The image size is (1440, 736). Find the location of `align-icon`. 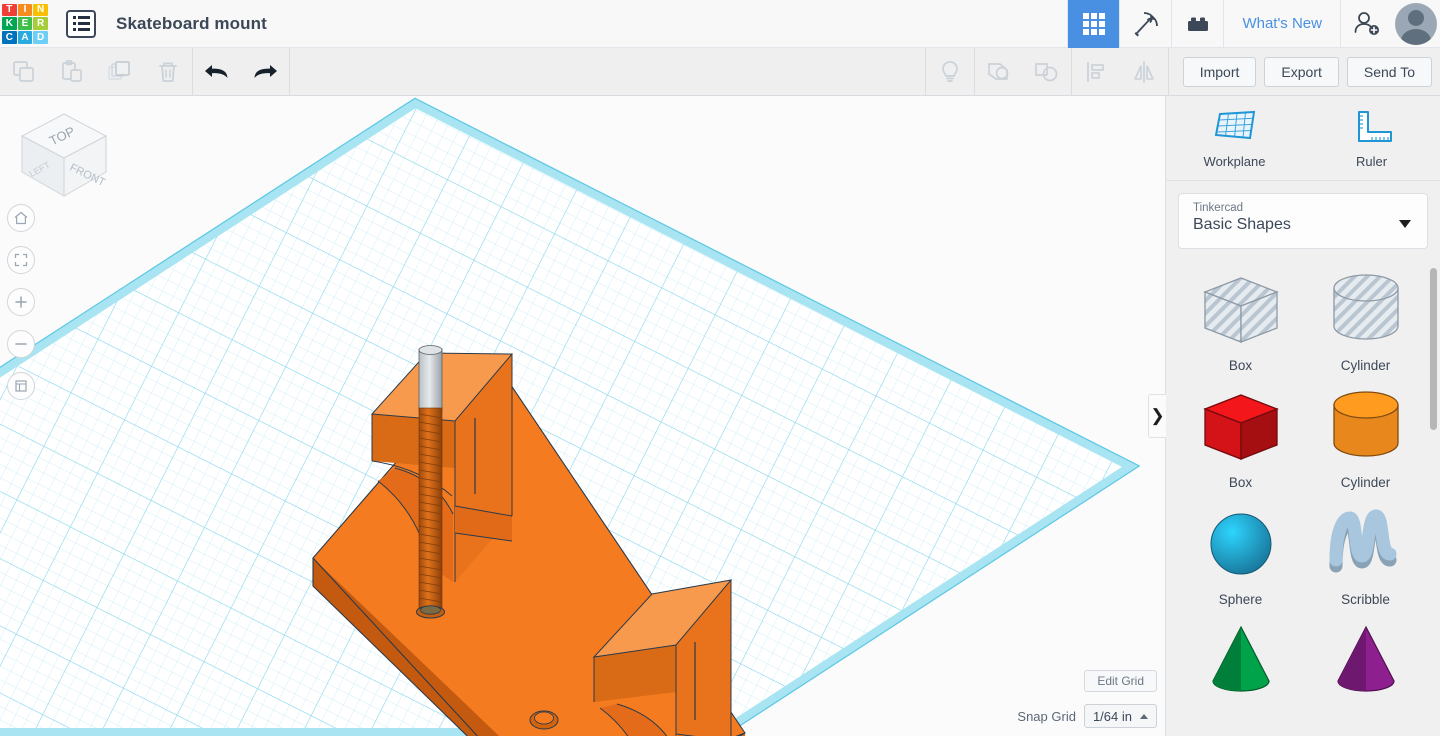

align-icon is located at coordinates (1095, 71).